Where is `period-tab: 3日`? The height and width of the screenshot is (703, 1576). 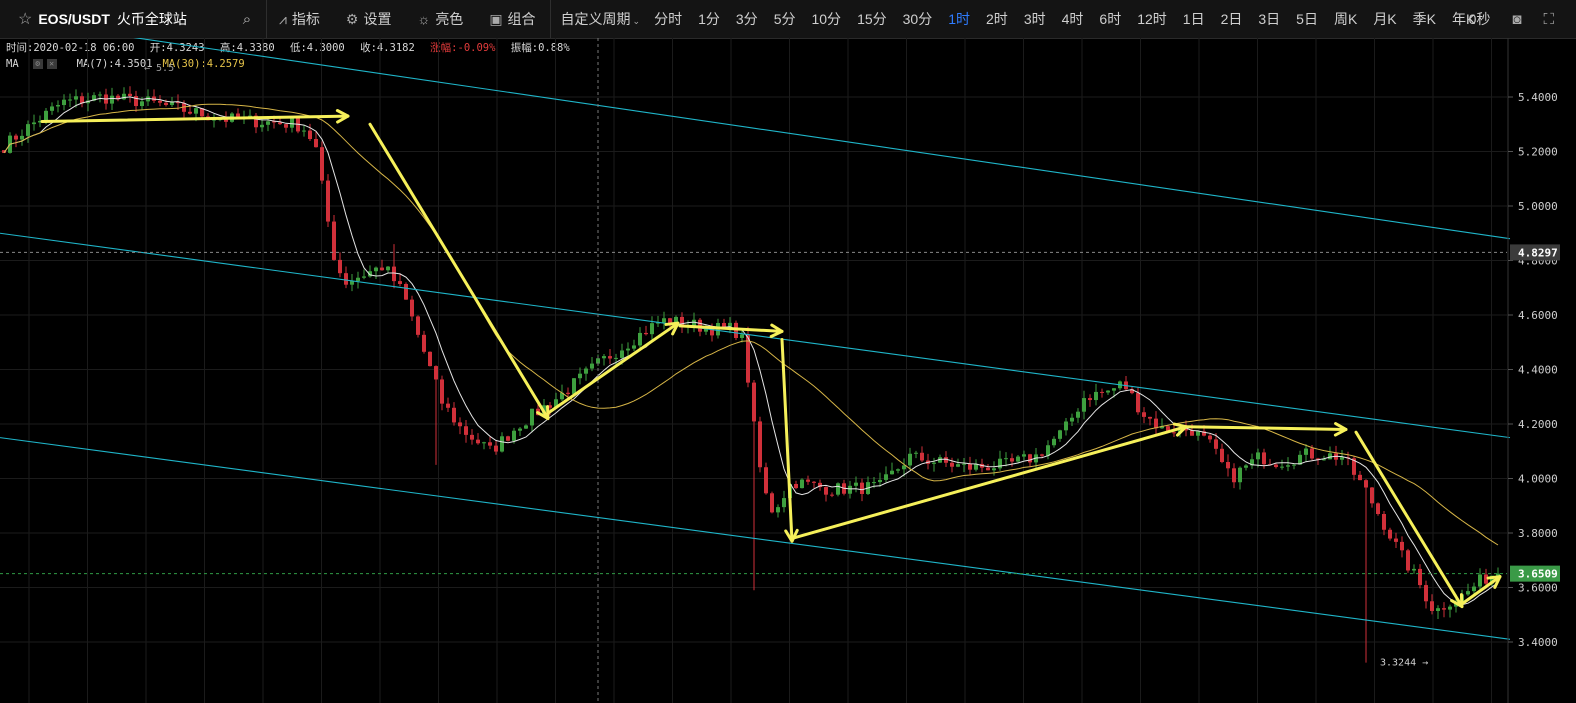 period-tab: 3日 is located at coordinates (1269, 19).